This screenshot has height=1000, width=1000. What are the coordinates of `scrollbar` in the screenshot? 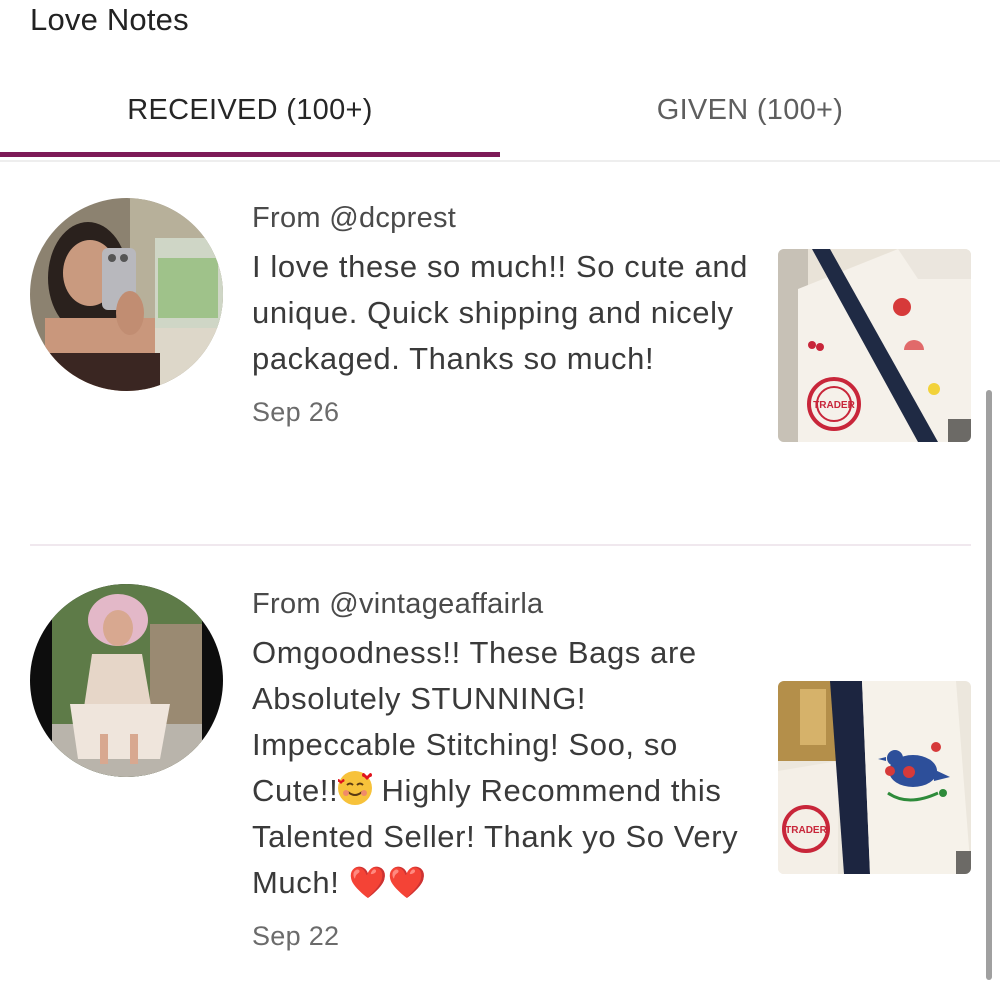 It's located at (989, 685).